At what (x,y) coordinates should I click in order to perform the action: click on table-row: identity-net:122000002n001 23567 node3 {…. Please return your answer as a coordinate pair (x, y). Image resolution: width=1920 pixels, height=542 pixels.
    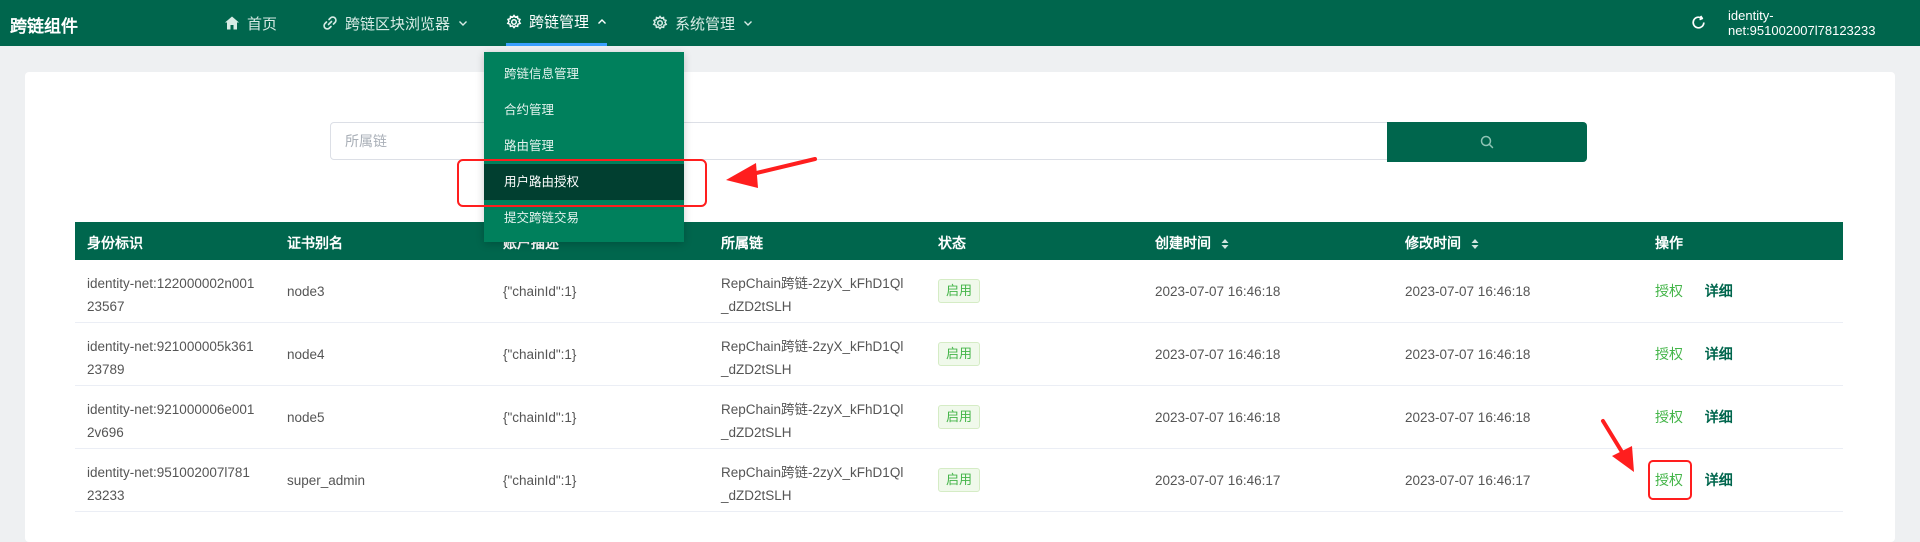
    Looking at the image, I should click on (959, 291).